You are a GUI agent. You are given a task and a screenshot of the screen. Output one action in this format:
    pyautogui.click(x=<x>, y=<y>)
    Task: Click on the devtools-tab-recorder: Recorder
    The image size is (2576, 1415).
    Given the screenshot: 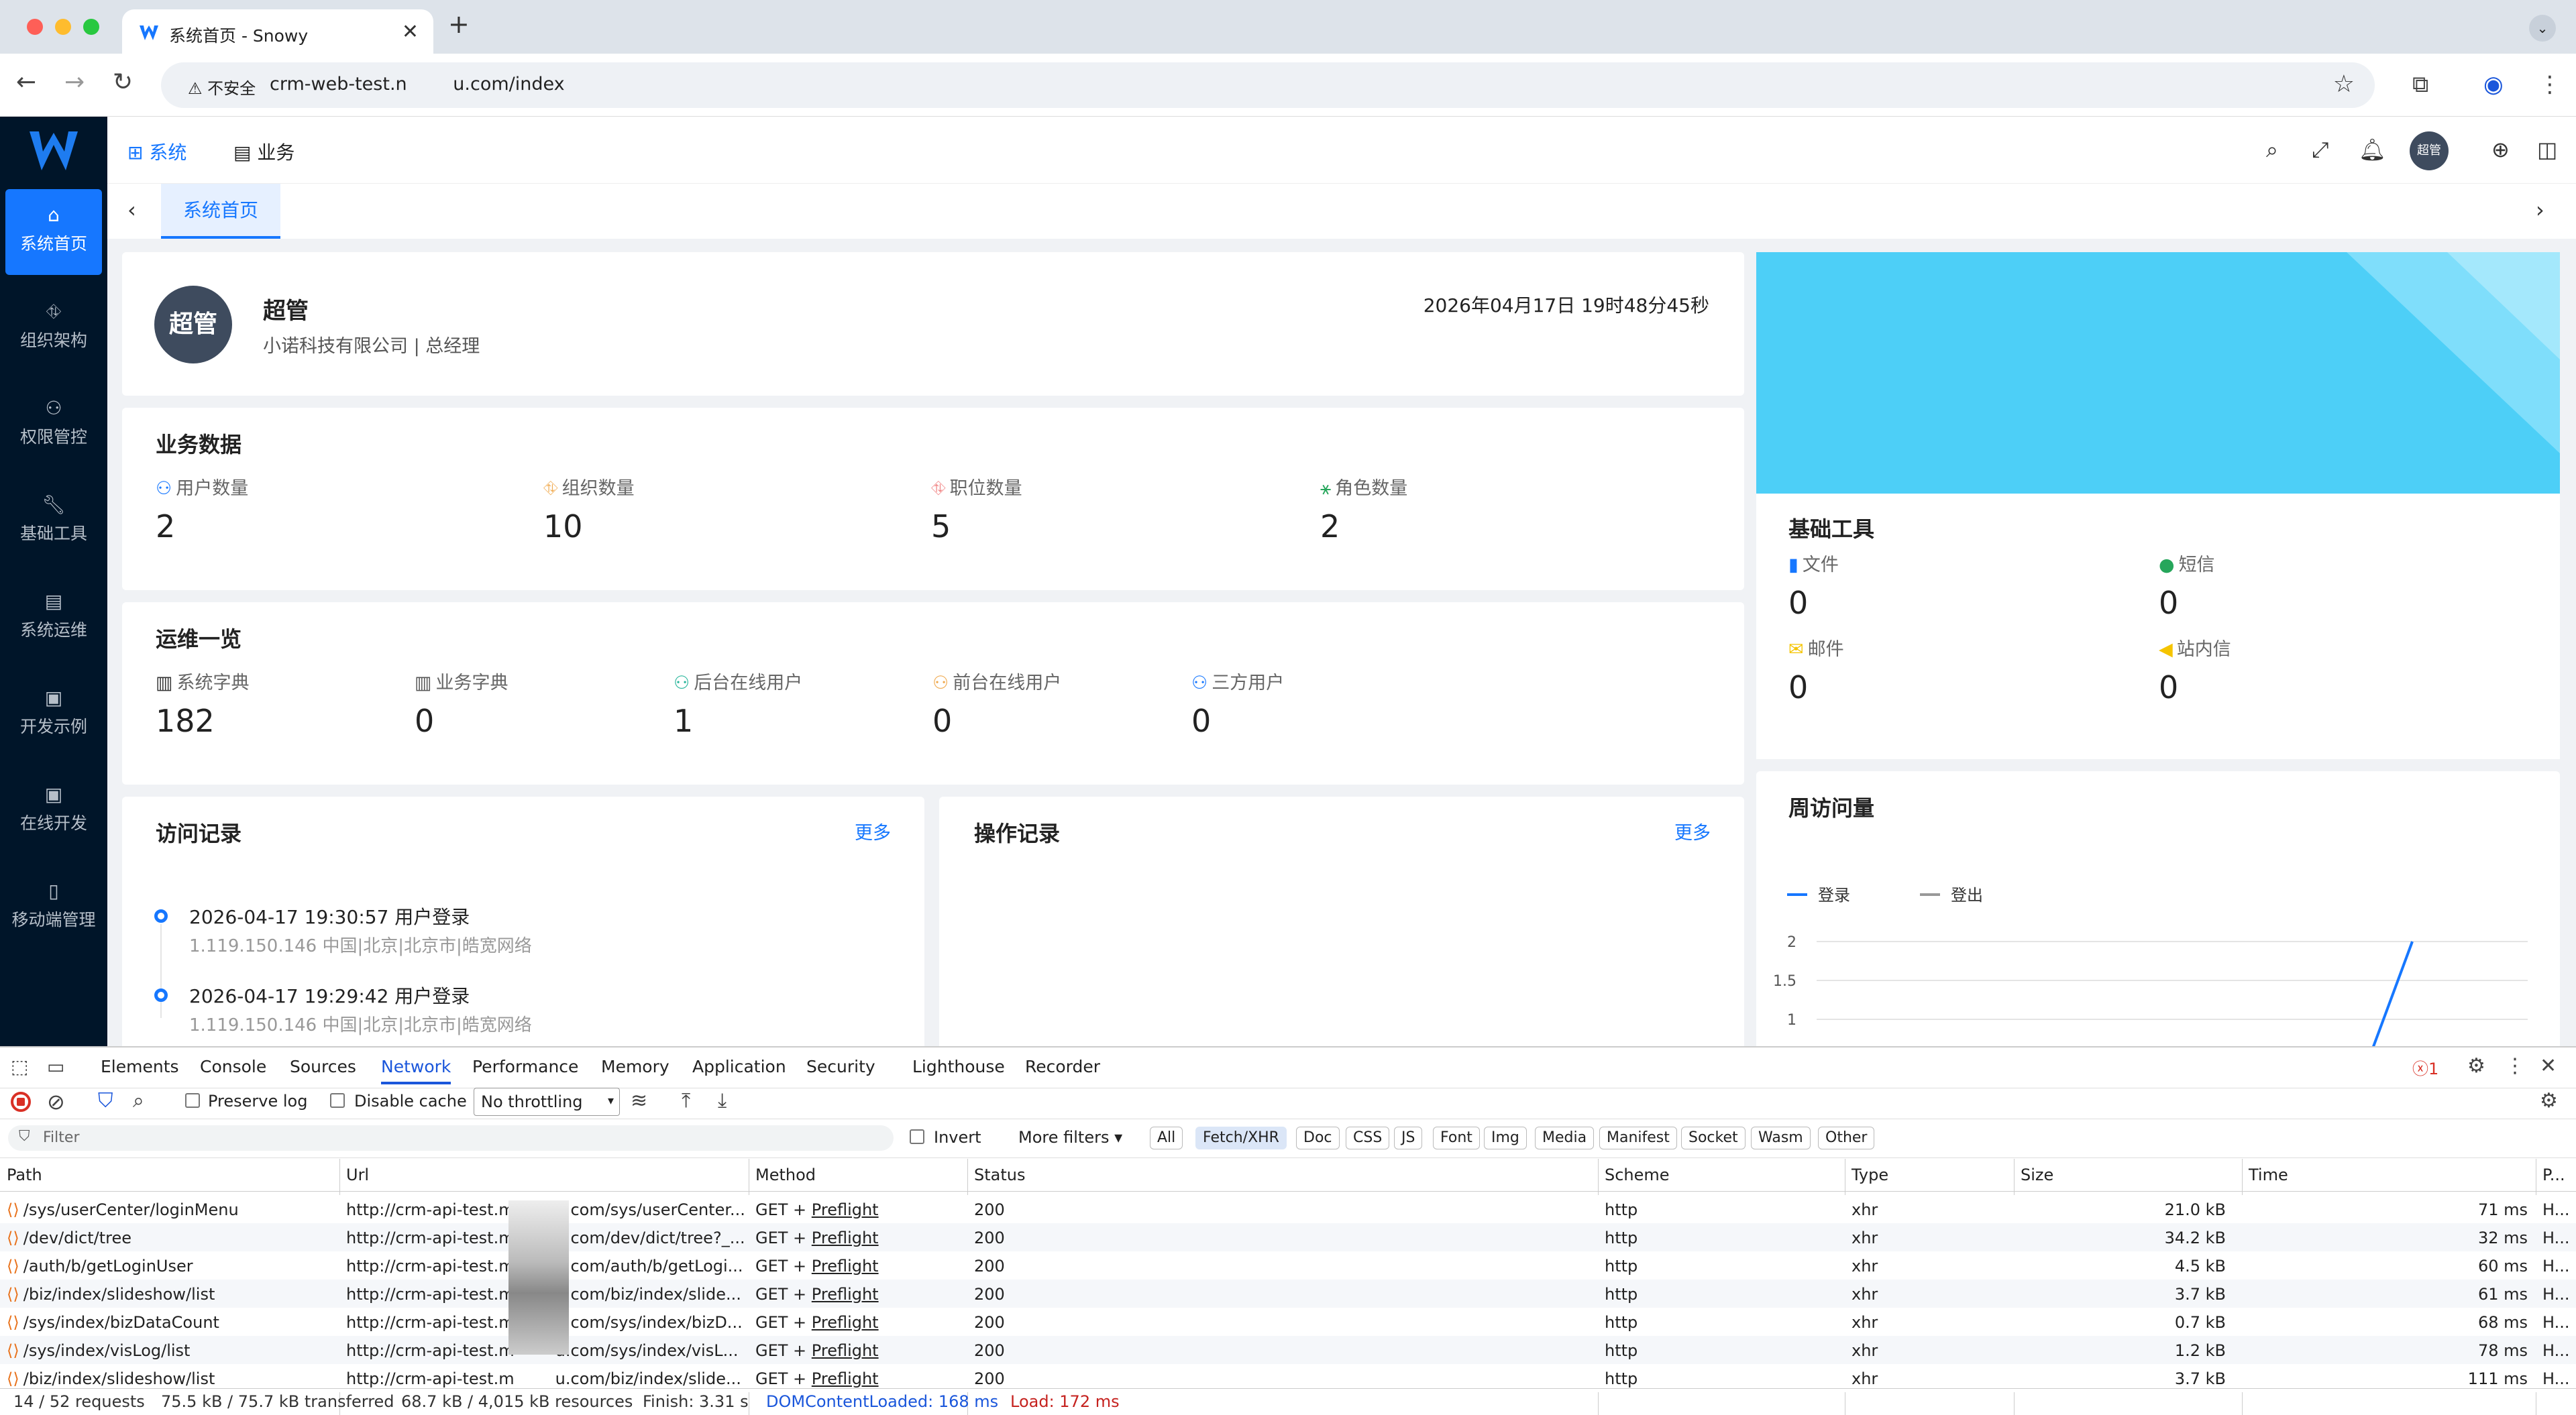 What is the action you would take?
    pyautogui.click(x=1062, y=1066)
    